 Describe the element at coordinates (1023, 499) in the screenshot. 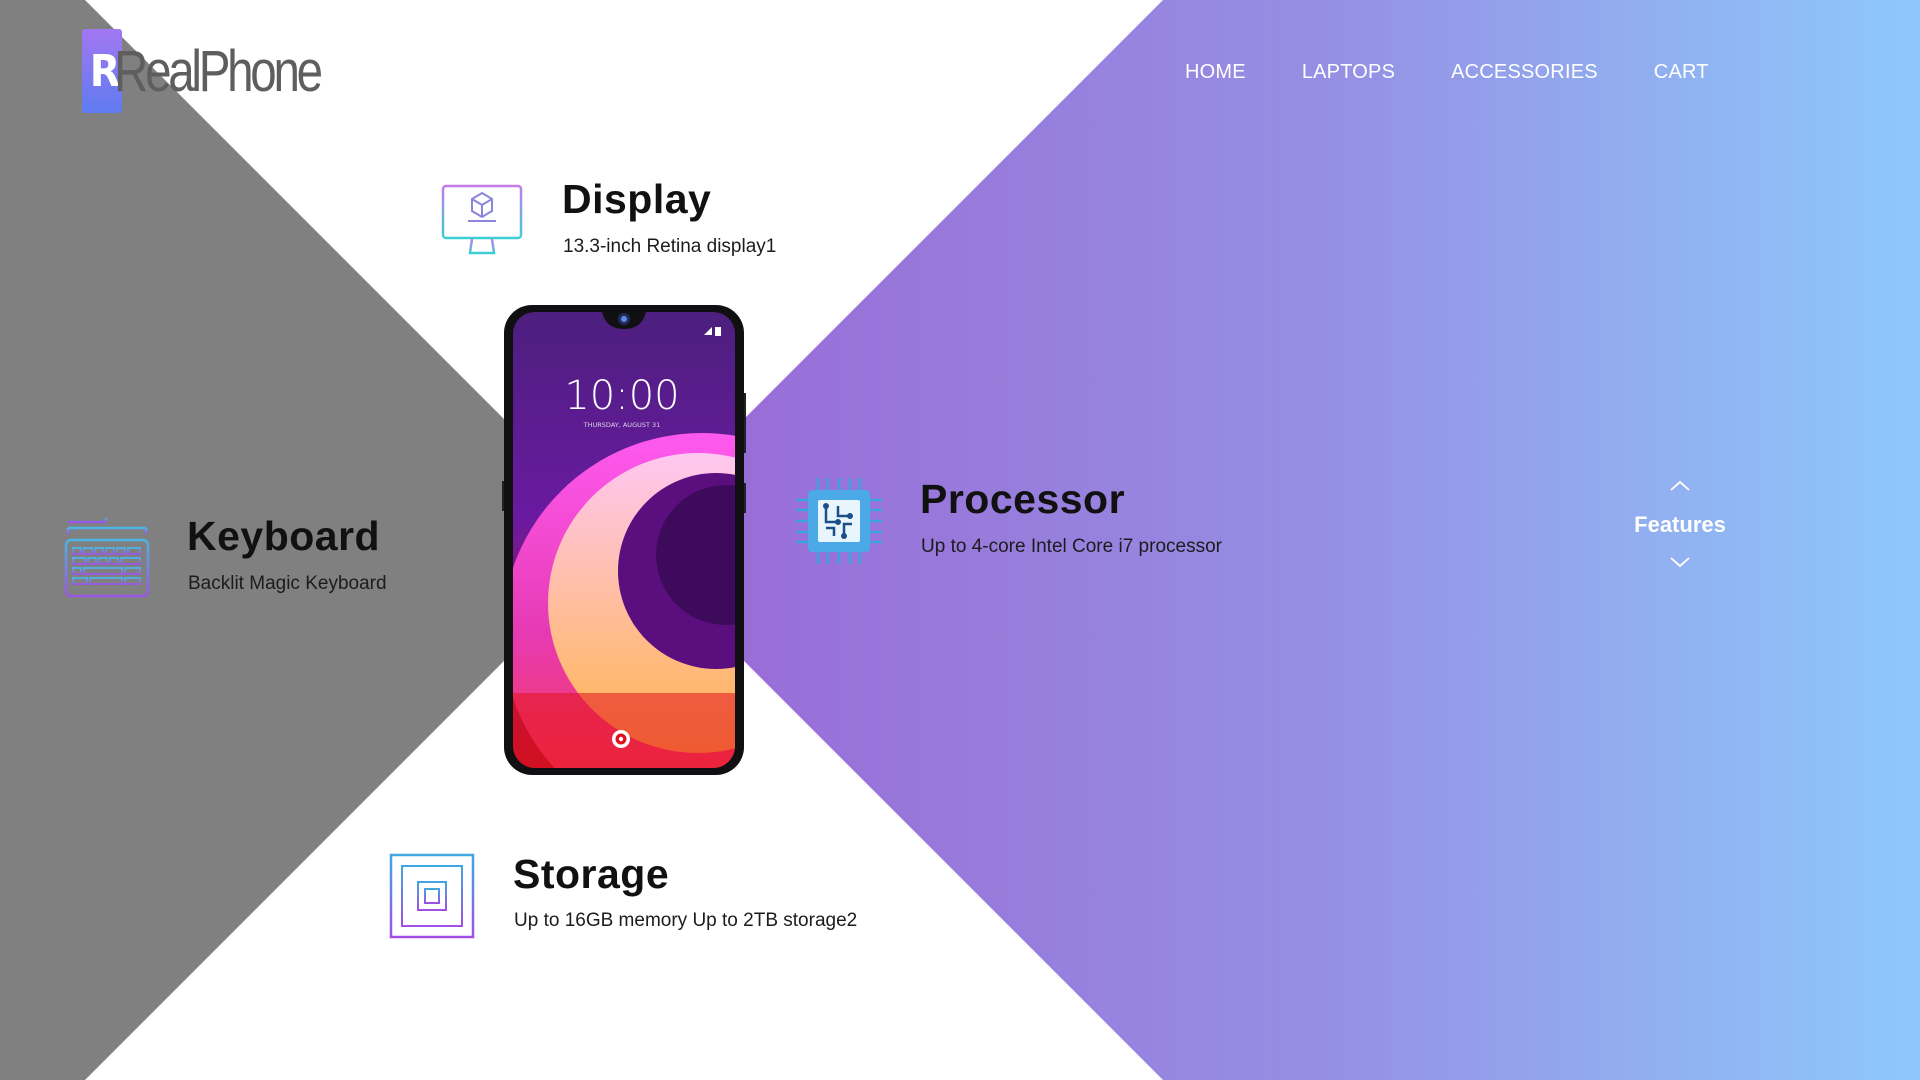

I see `feature-title: Processor` at that location.